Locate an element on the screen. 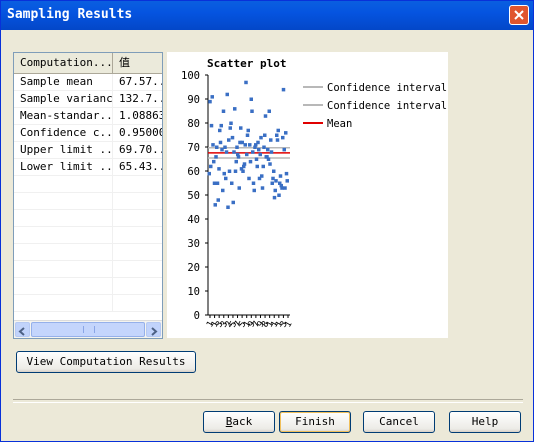 This screenshot has width=534, height=442. finish-button: Finish is located at coordinates (315, 422).